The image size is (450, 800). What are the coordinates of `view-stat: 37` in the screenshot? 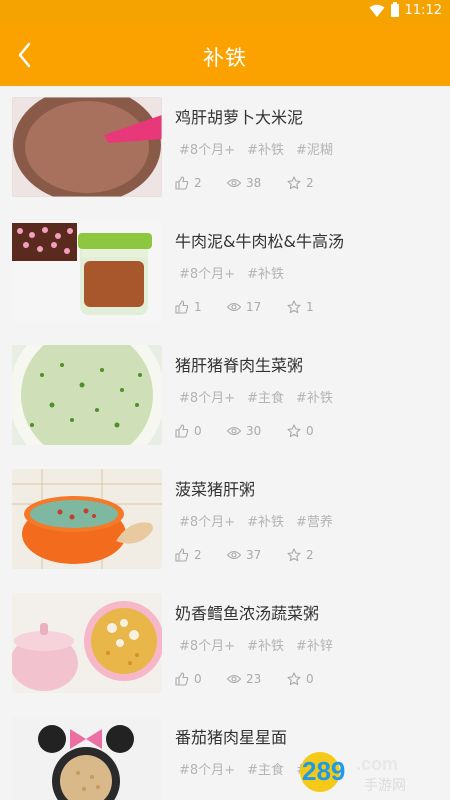 It's located at (257, 555).